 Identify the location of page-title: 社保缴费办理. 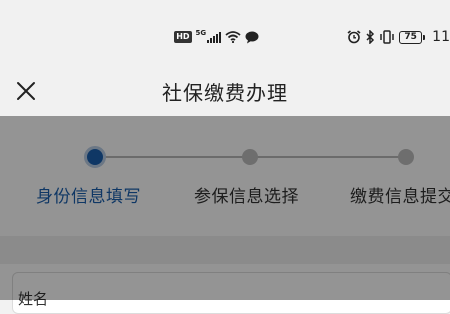
(225, 93).